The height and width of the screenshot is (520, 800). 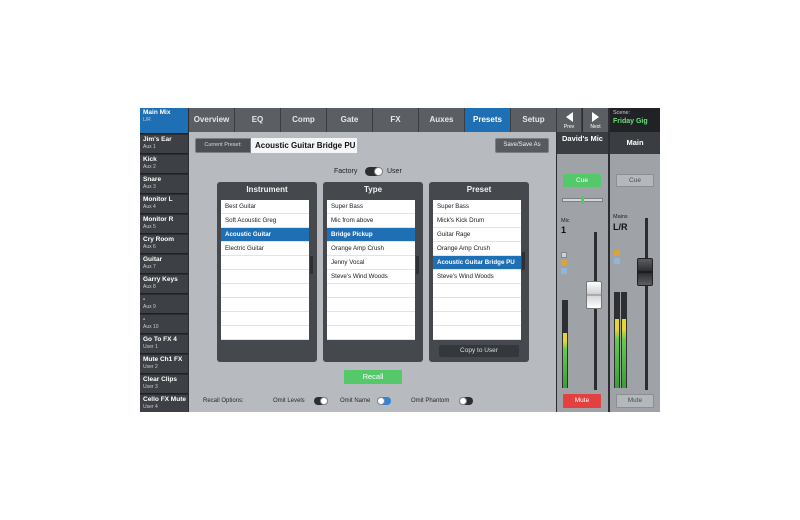 What do you see at coordinates (289, 401) in the screenshot?
I see `omit-levels-label: Omit Levels` at bounding box center [289, 401].